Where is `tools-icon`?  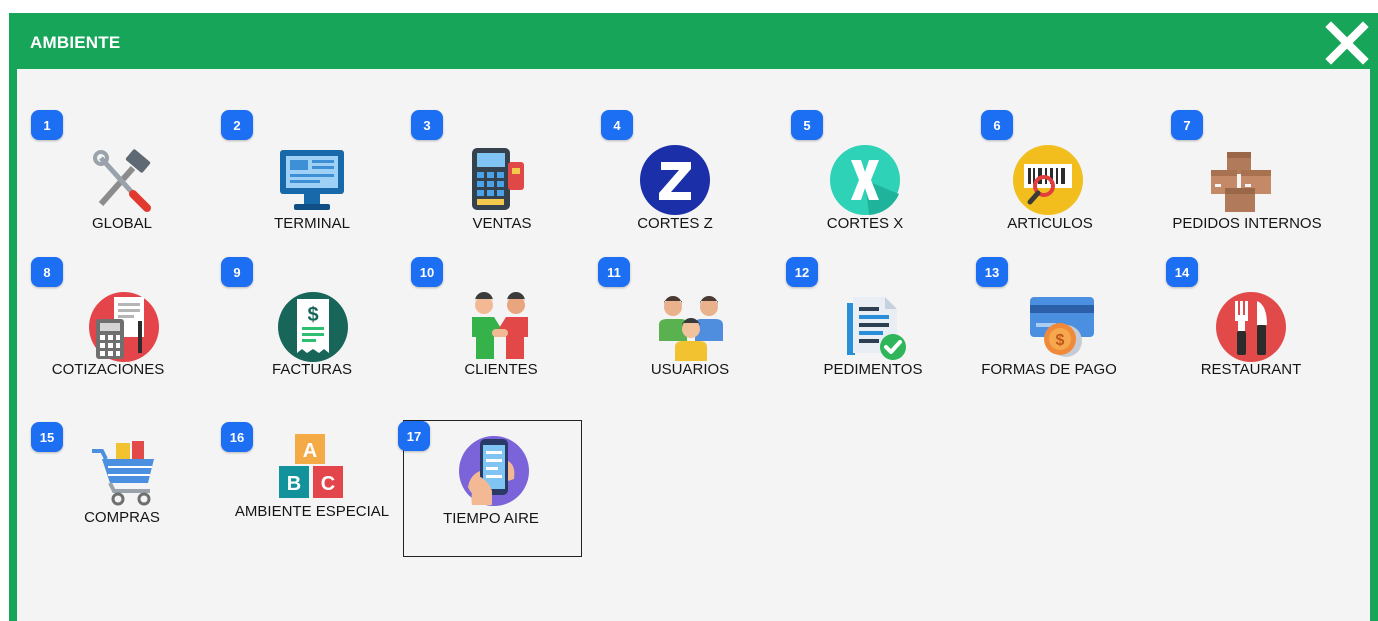 tools-icon is located at coordinates (123, 180).